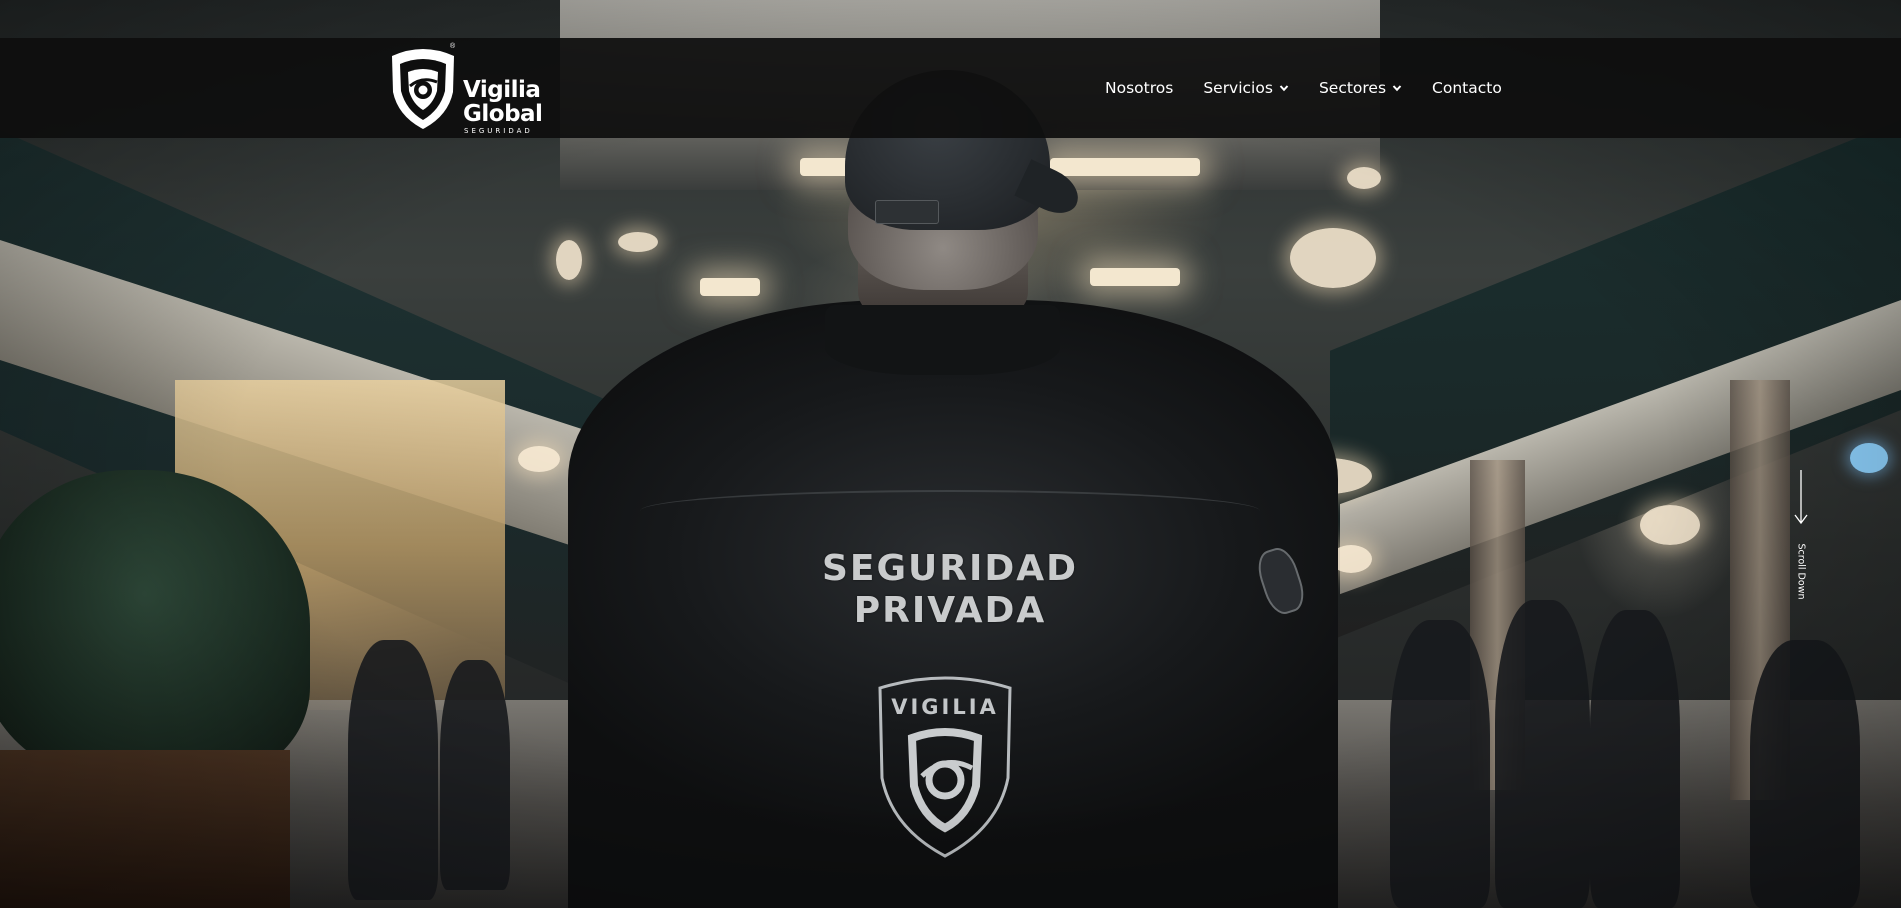  Describe the element at coordinates (907, 212) in the screenshot. I see `cap-strap` at that location.